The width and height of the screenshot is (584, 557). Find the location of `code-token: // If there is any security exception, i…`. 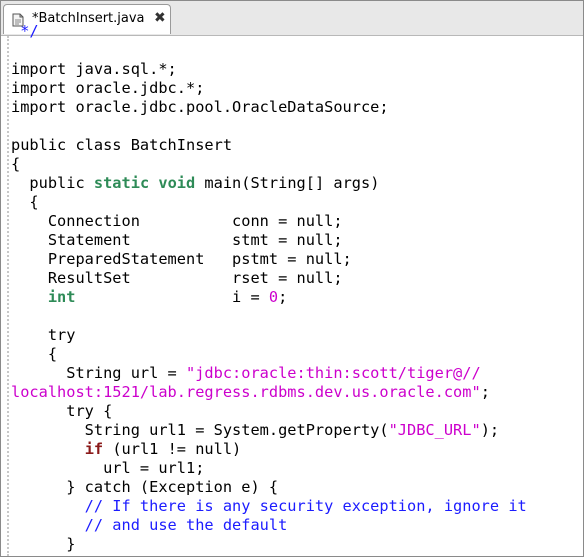

code-token: // If there is any security exception, i… is located at coordinates (269, 506).